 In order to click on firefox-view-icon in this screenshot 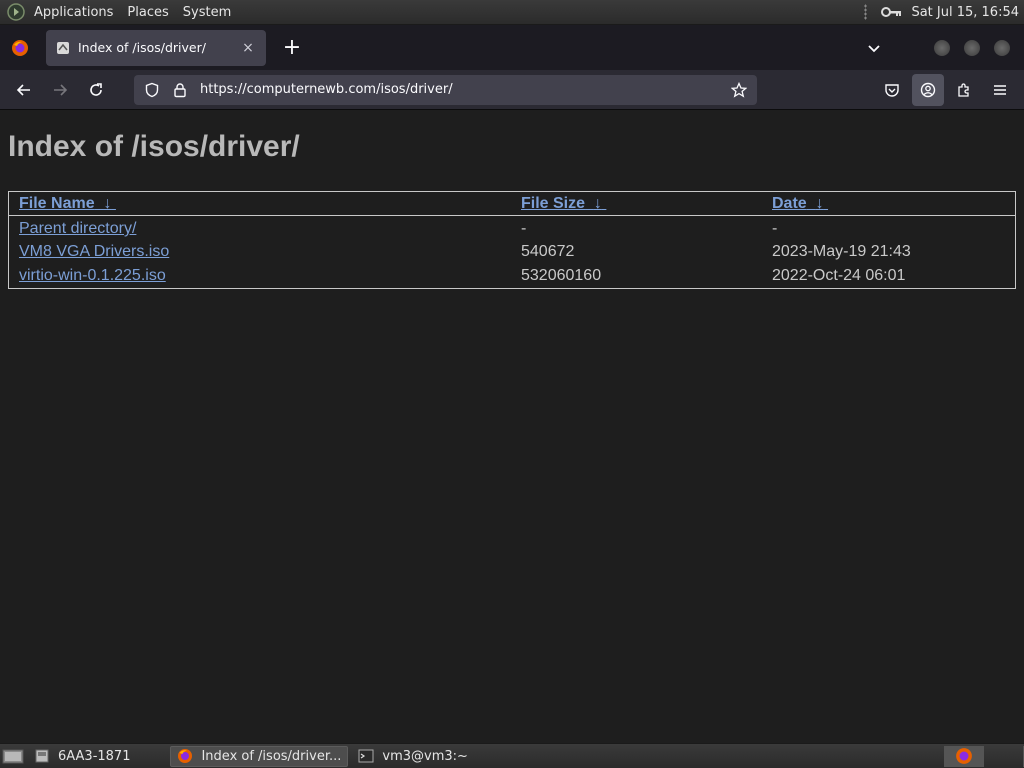, I will do `click(20, 48)`.